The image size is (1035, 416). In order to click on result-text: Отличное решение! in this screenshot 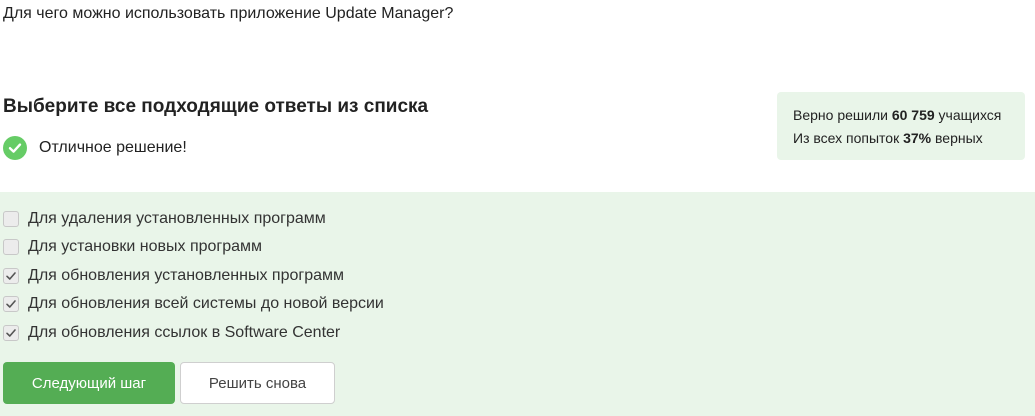, I will do `click(113, 147)`.